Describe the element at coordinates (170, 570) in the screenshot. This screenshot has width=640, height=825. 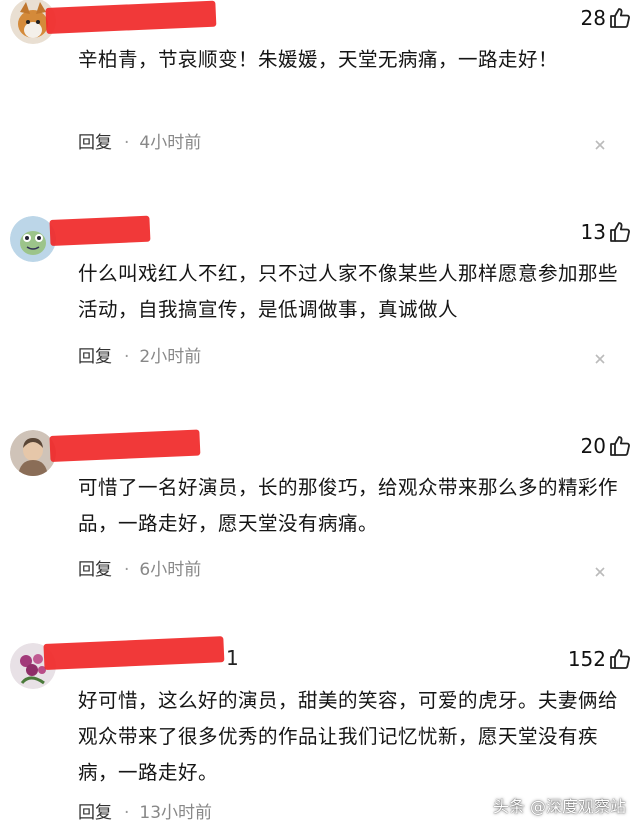
I see `timestamp: 6小时前` at that location.